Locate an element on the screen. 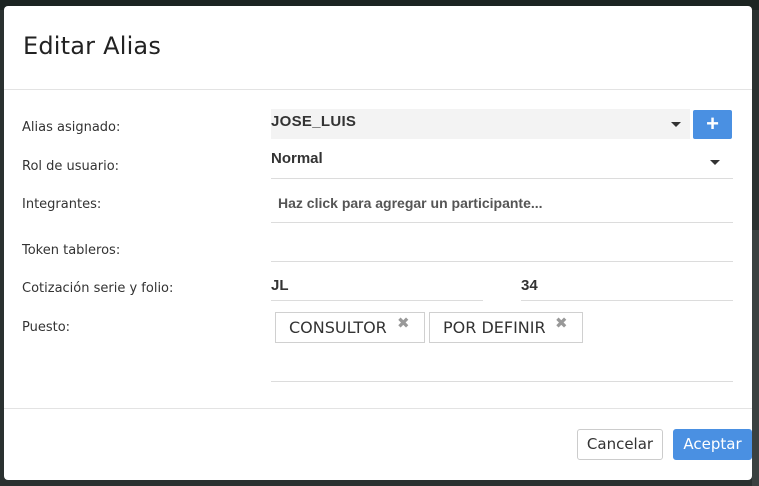  plus-icon: + is located at coordinates (712, 123).